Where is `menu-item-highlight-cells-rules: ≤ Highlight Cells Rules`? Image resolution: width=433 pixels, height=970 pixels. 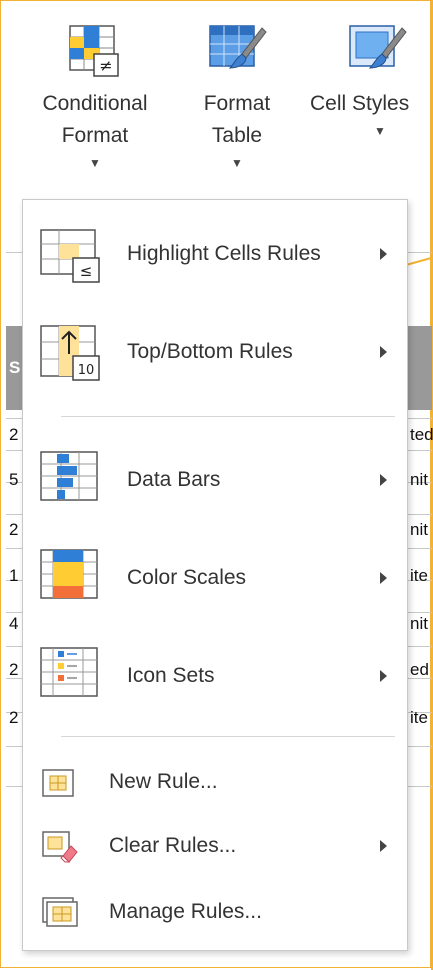
menu-item-highlight-cells-rules: ≤ Highlight Cells Rules is located at coordinates (215, 255).